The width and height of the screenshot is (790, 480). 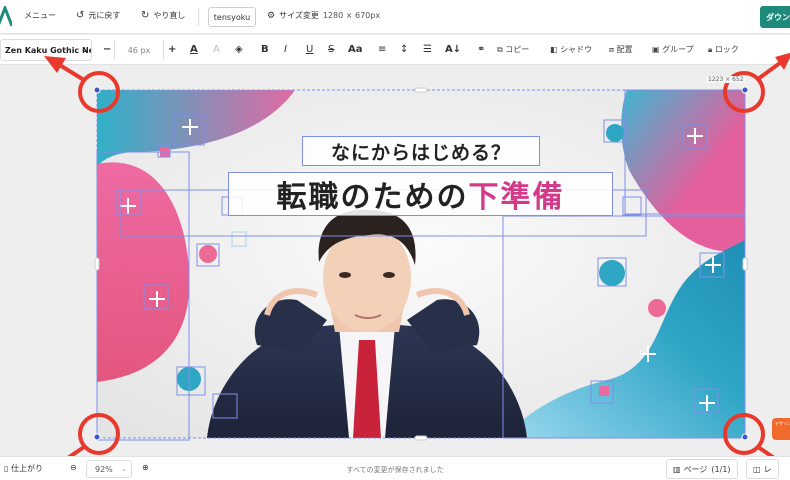 I want to click on download-button: ダウン, so click(x=775, y=17).